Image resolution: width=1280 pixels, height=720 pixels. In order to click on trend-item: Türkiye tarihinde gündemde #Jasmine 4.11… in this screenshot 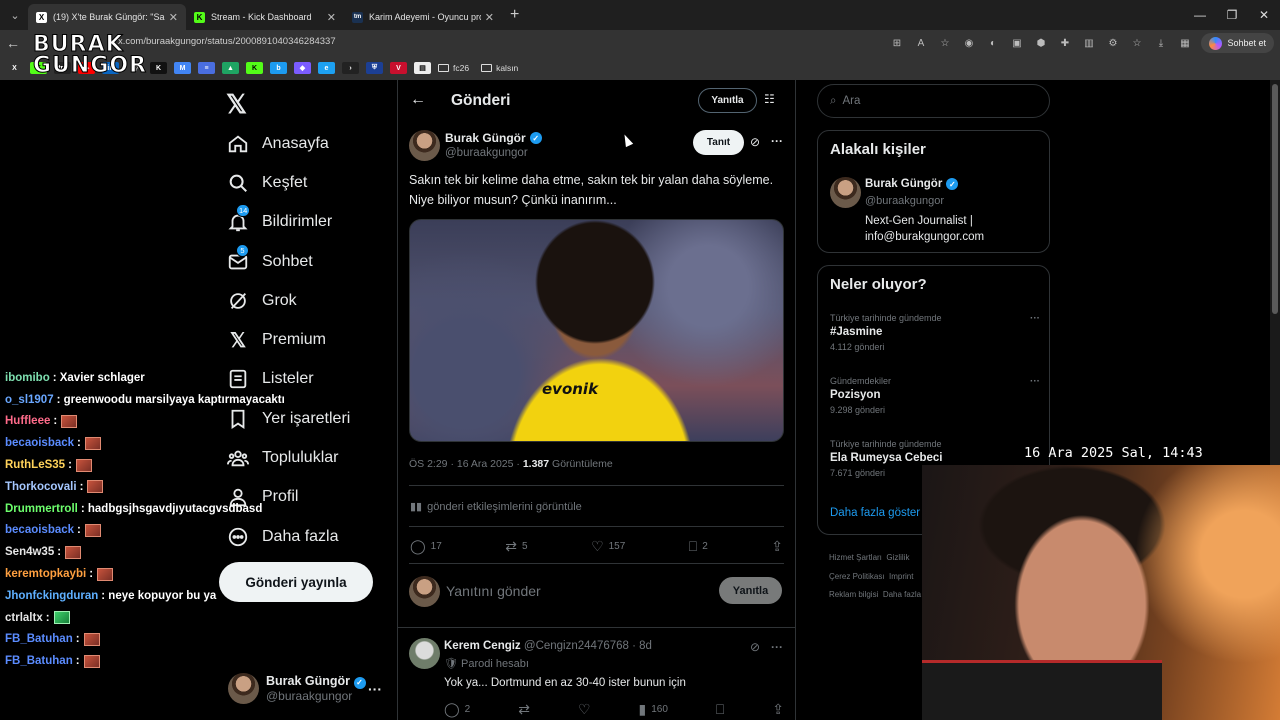, I will do `click(935, 332)`.